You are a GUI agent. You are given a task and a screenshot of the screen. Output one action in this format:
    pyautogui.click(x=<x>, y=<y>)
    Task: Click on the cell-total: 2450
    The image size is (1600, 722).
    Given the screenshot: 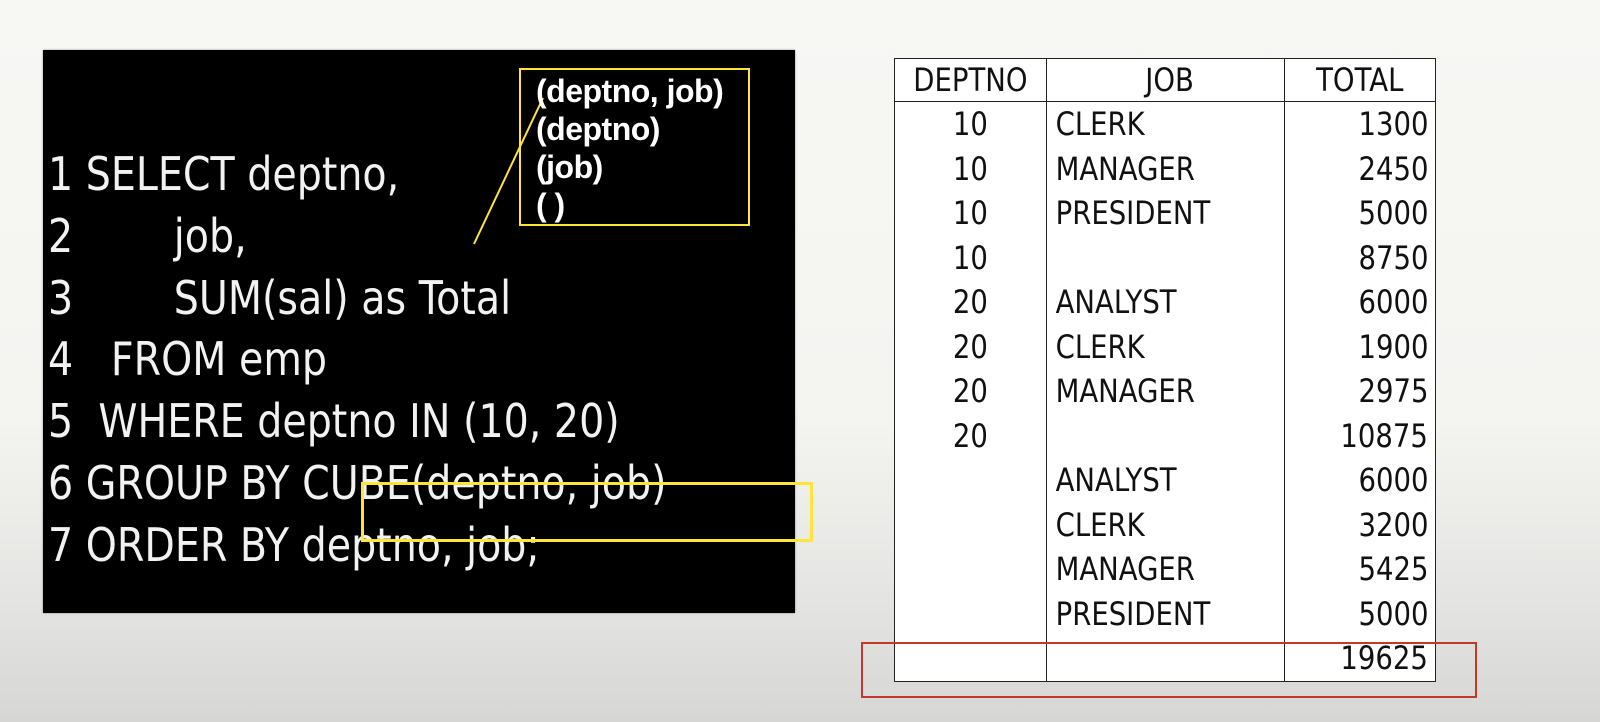 What is the action you would take?
    pyautogui.click(x=1360, y=168)
    